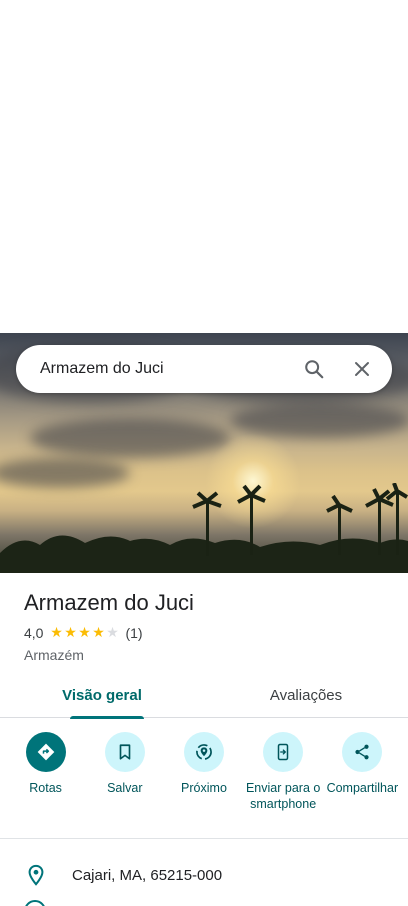 Image resolution: width=408 pixels, height=906 pixels. What do you see at coordinates (147, 875) in the screenshot?
I see `address-text: Cajari, MA, 65215-000` at bounding box center [147, 875].